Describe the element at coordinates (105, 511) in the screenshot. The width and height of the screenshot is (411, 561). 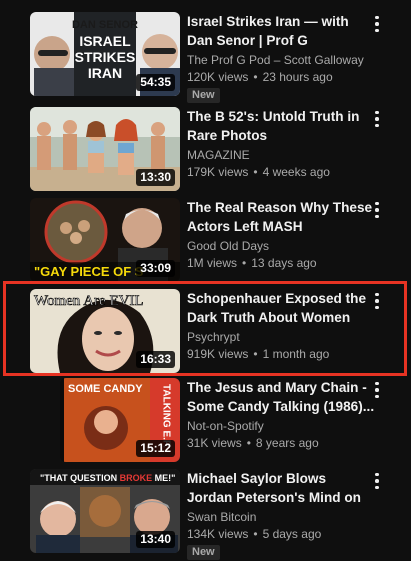
I see `video-thumbnail: "THAT QUESTION BROKE ME!" 13:40` at that location.